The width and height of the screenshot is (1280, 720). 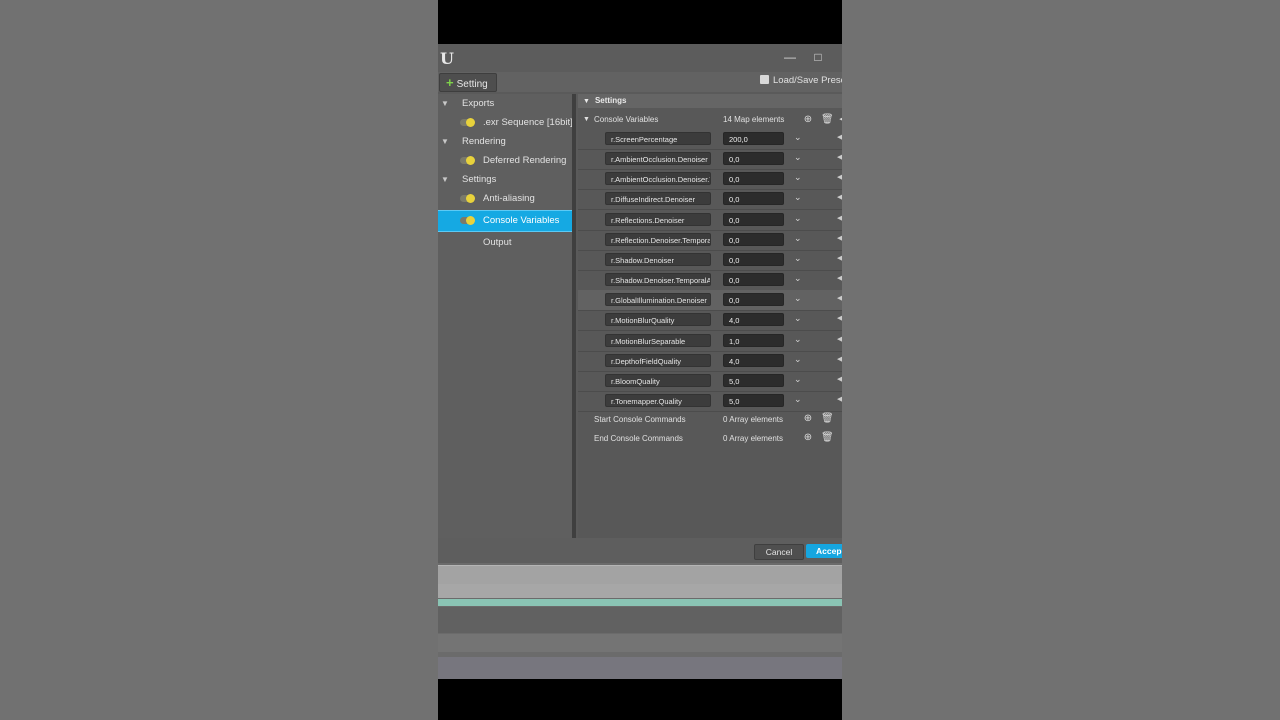 What do you see at coordinates (505, 180) in the screenshot?
I see `tree-category-settings: ▼ Settings` at bounding box center [505, 180].